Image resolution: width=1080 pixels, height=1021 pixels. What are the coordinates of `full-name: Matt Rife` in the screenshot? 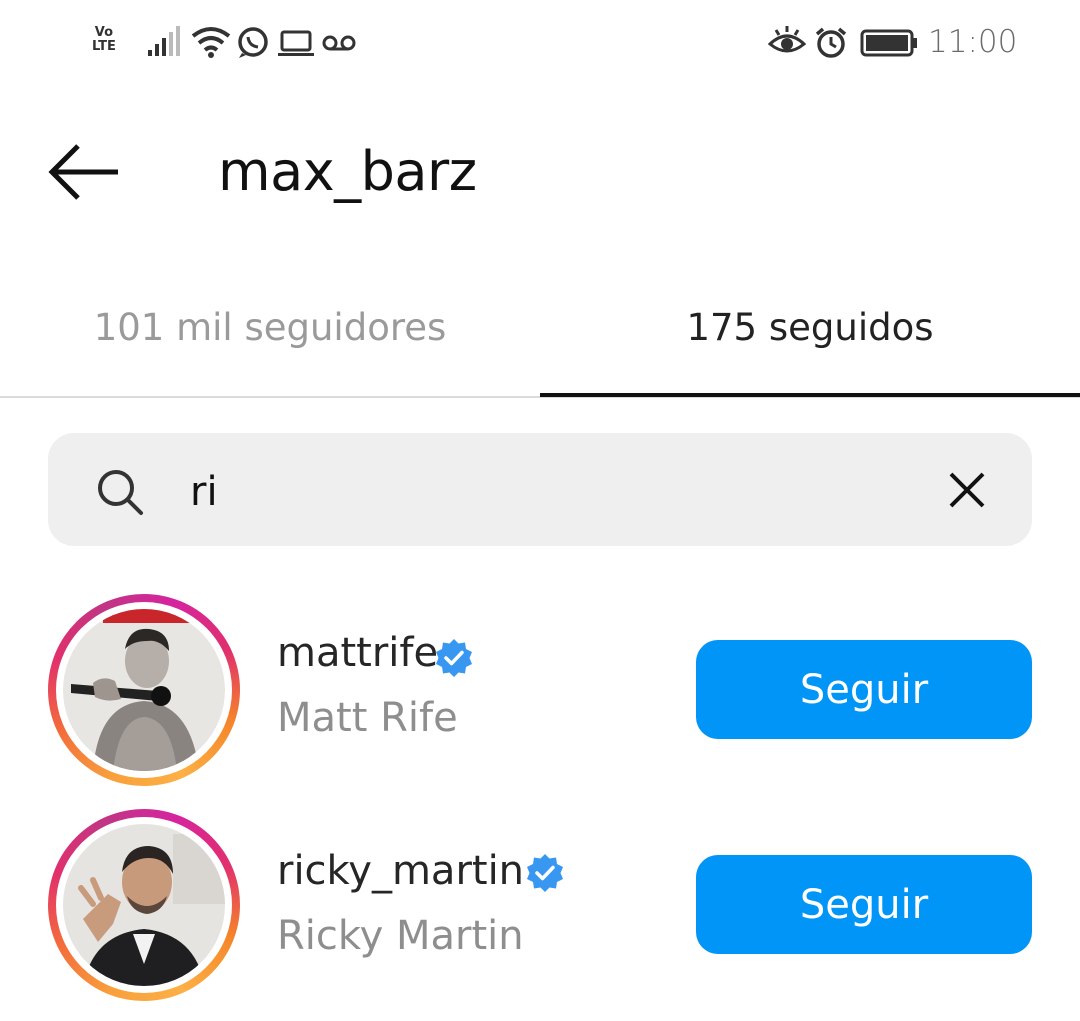 It's located at (367, 718).